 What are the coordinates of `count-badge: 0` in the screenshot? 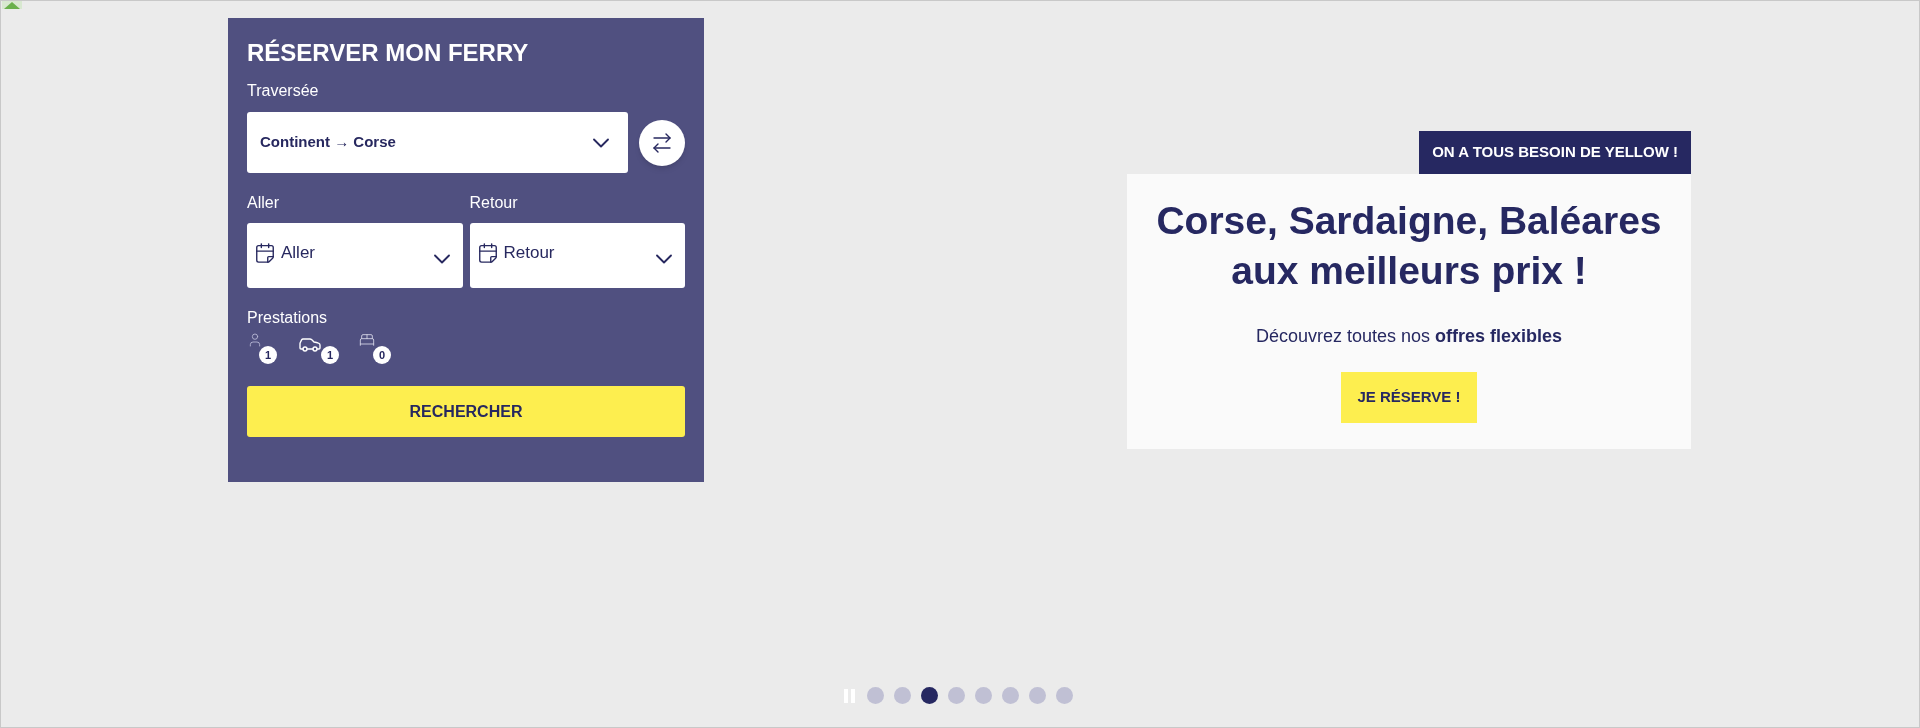 It's located at (382, 355).